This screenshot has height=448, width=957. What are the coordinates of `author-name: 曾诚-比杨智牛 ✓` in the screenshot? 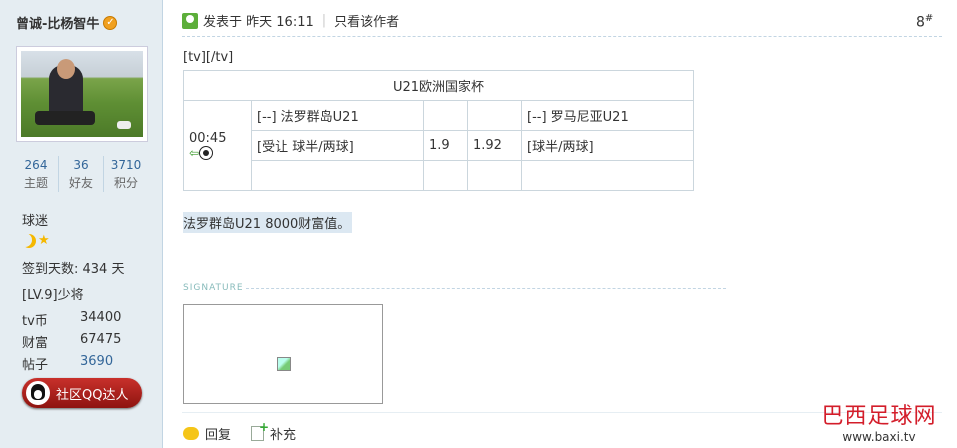 It's located at (67, 22).